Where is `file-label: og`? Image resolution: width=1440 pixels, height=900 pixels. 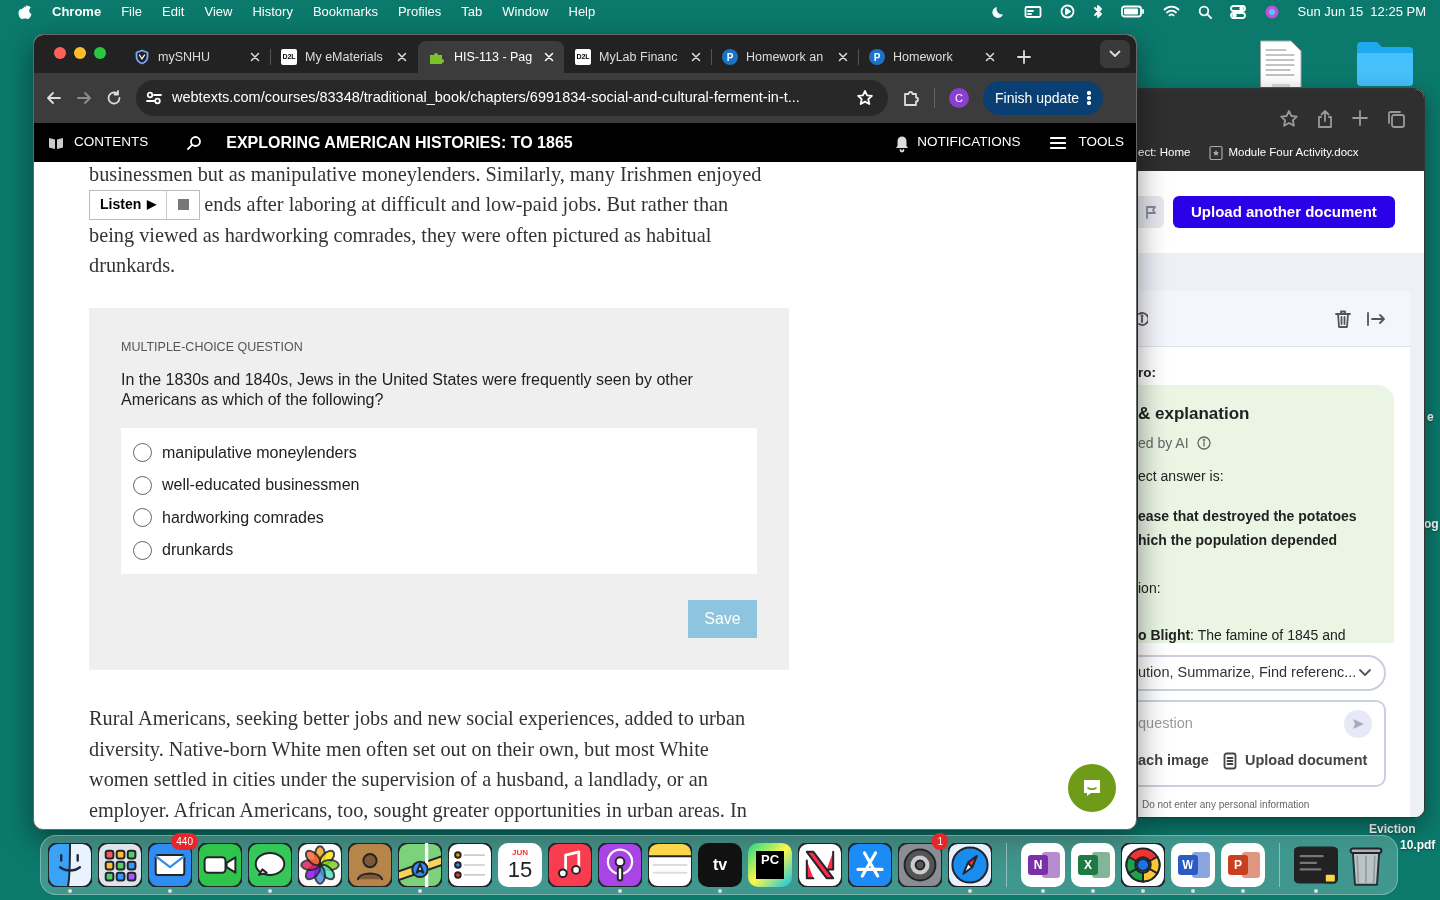 file-label: og is located at coordinates (1431, 524).